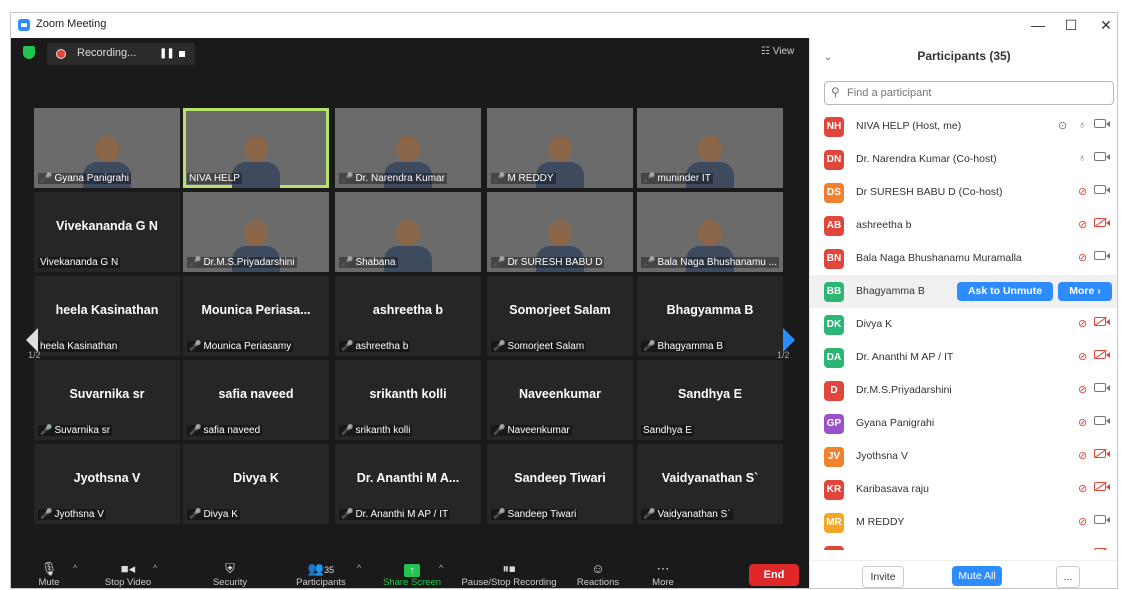  Describe the element at coordinates (408, 148) in the screenshot. I see `video-tile: 🎤 Dr. Narendra Kumar` at that location.